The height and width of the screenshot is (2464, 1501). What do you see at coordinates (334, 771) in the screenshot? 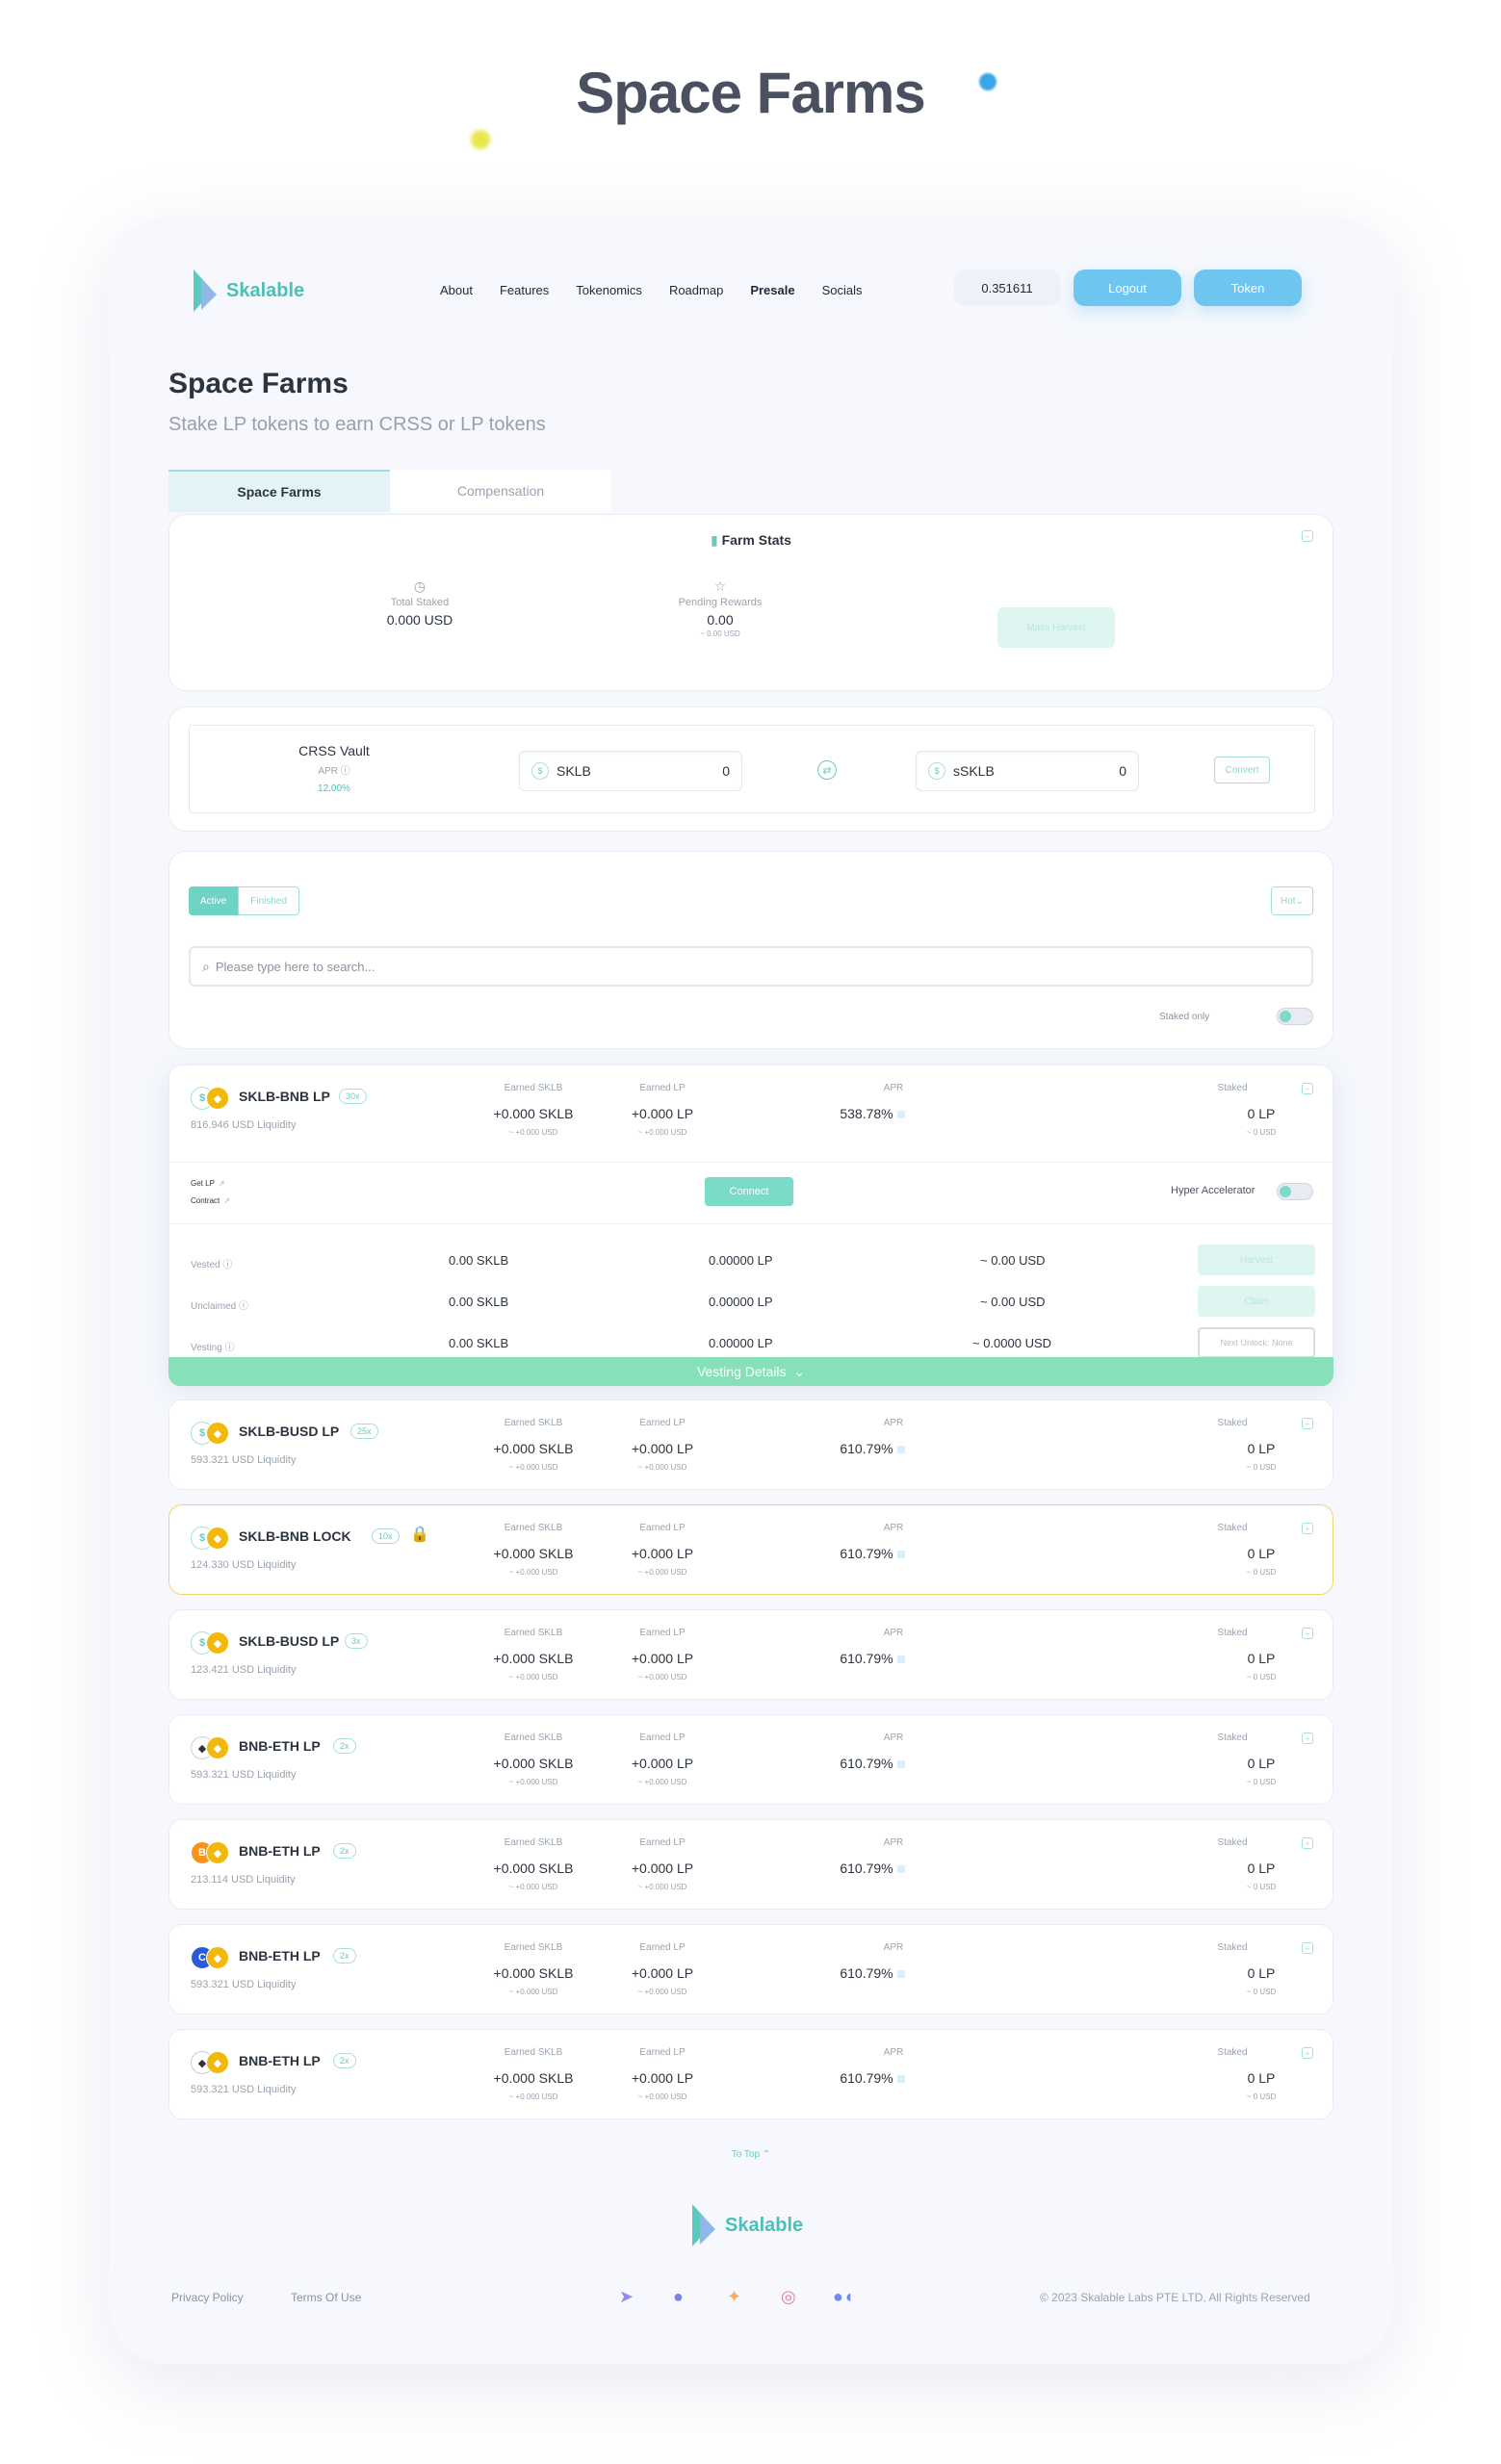
I see `vault-apr-label: APR ⓘ` at bounding box center [334, 771].